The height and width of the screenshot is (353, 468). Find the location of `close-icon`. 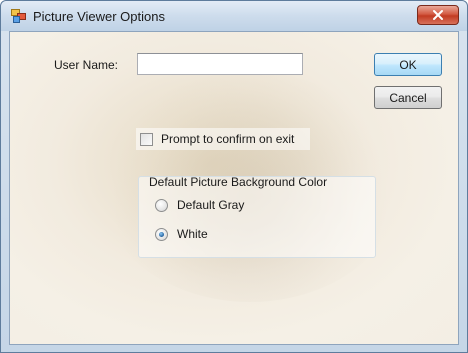

close-icon is located at coordinates (438, 15).